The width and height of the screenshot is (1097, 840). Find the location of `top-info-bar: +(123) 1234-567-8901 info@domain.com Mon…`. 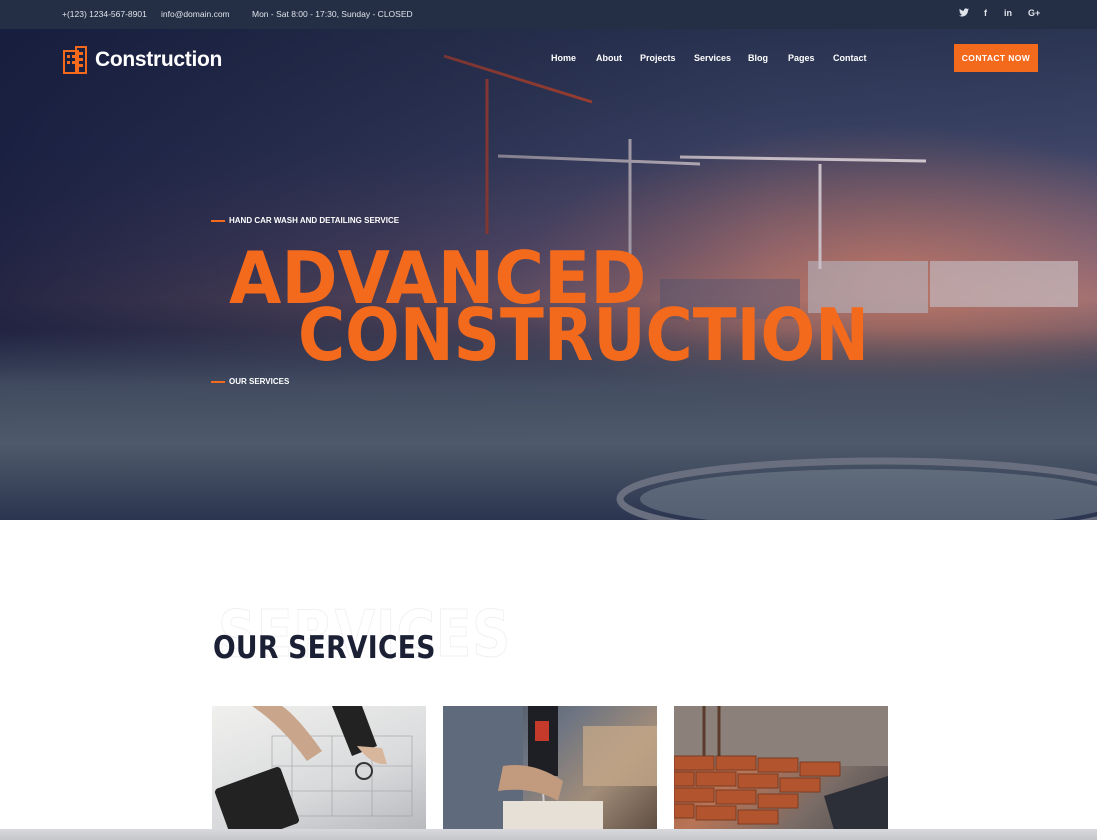

top-info-bar: +(123) 1234-567-8901 info@domain.com Mon… is located at coordinates (548, 14).